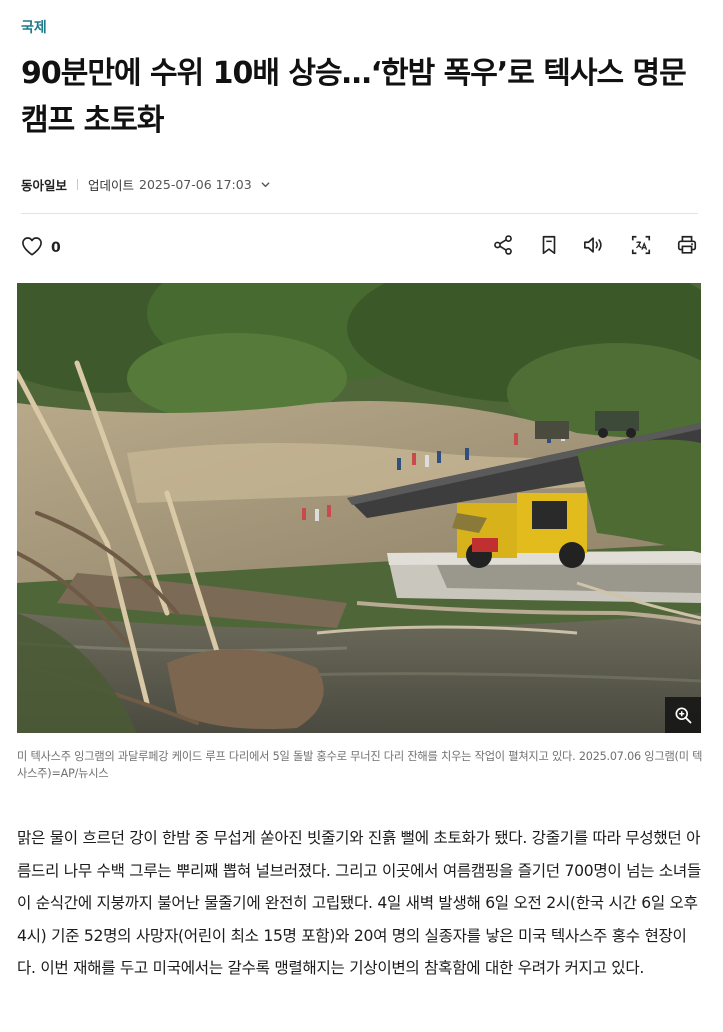 The width and height of the screenshot is (723, 1032). I want to click on source-name: 동아일보, so click(44, 184).